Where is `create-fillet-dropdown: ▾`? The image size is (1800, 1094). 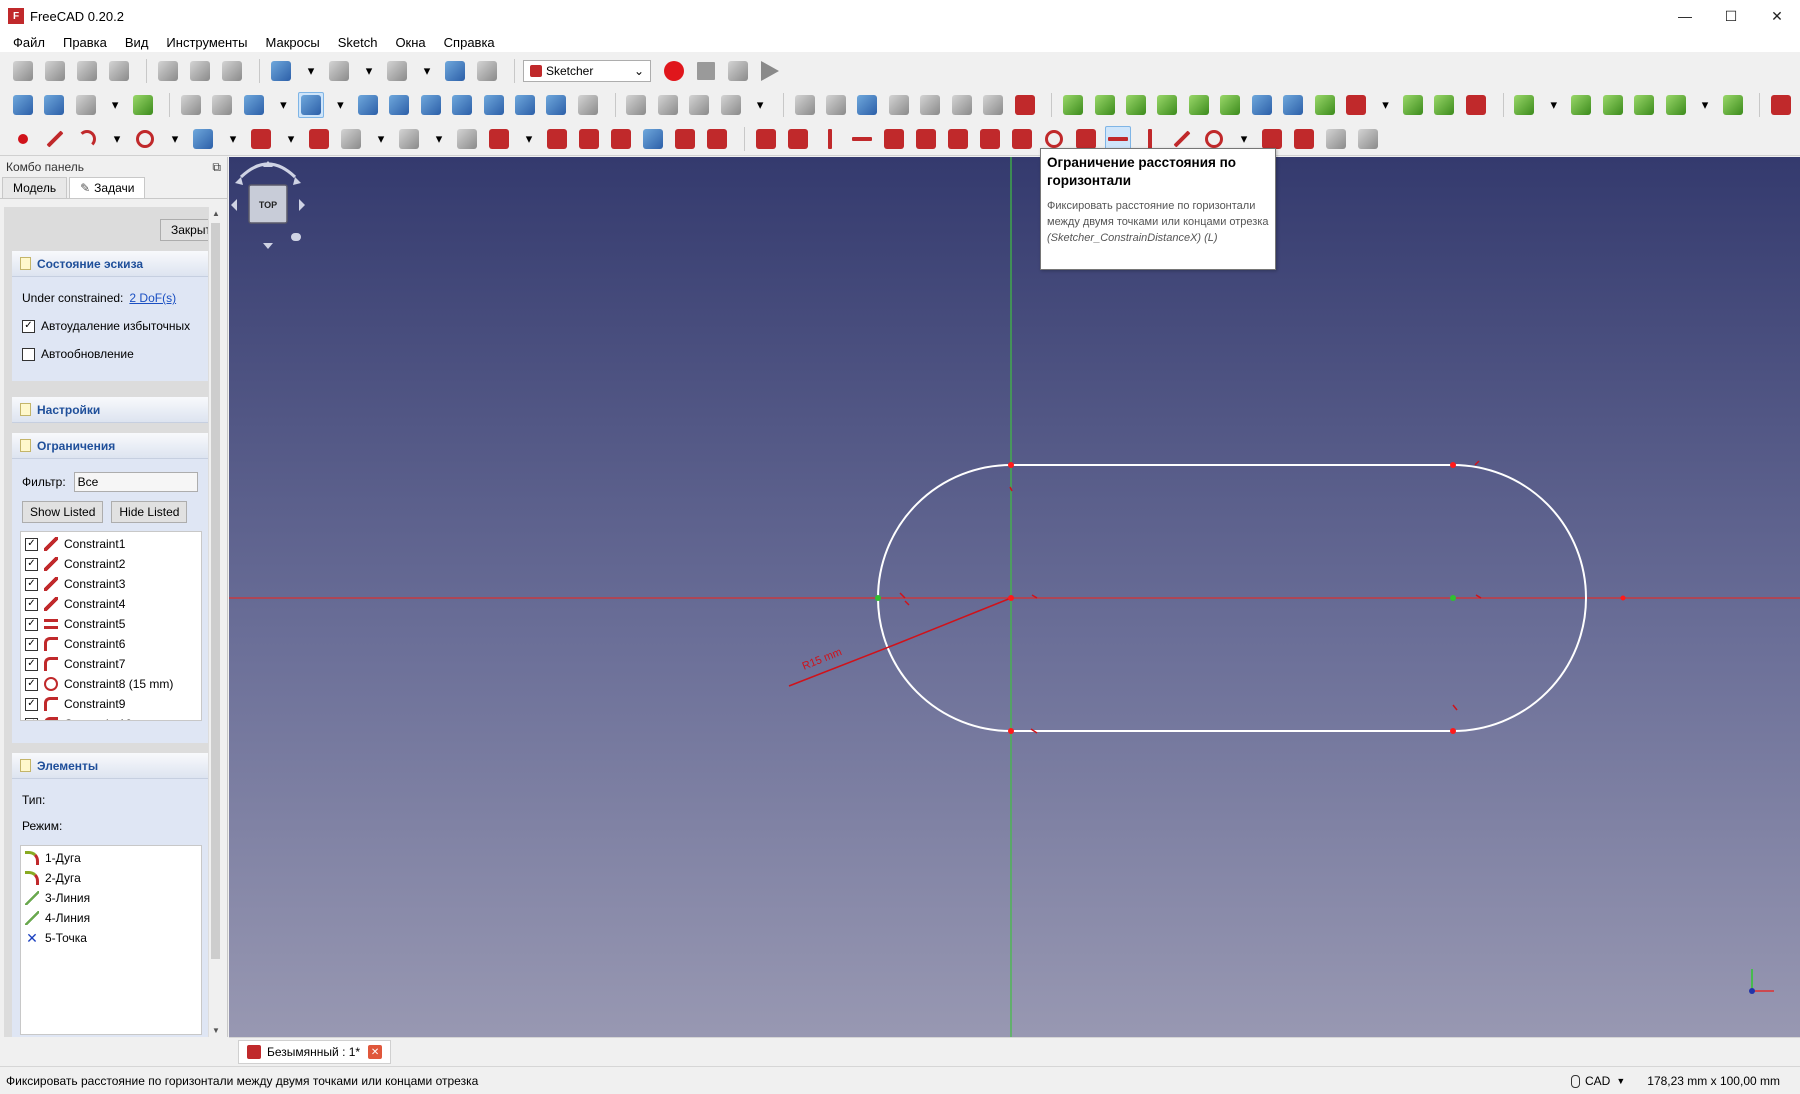 create-fillet-dropdown: ▾ is located at coordinates (529, 139).